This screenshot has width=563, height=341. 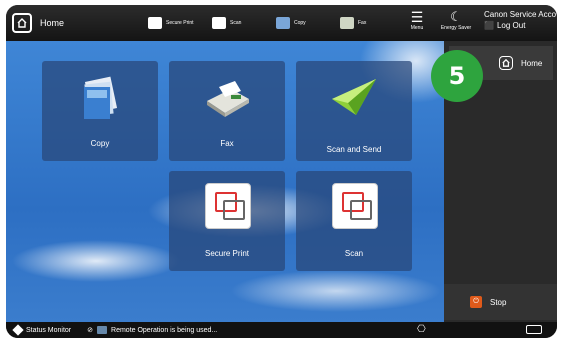 I want to click on user-area: Canon Service Acco ⬛ Log Out, so click(x=520, y=20).